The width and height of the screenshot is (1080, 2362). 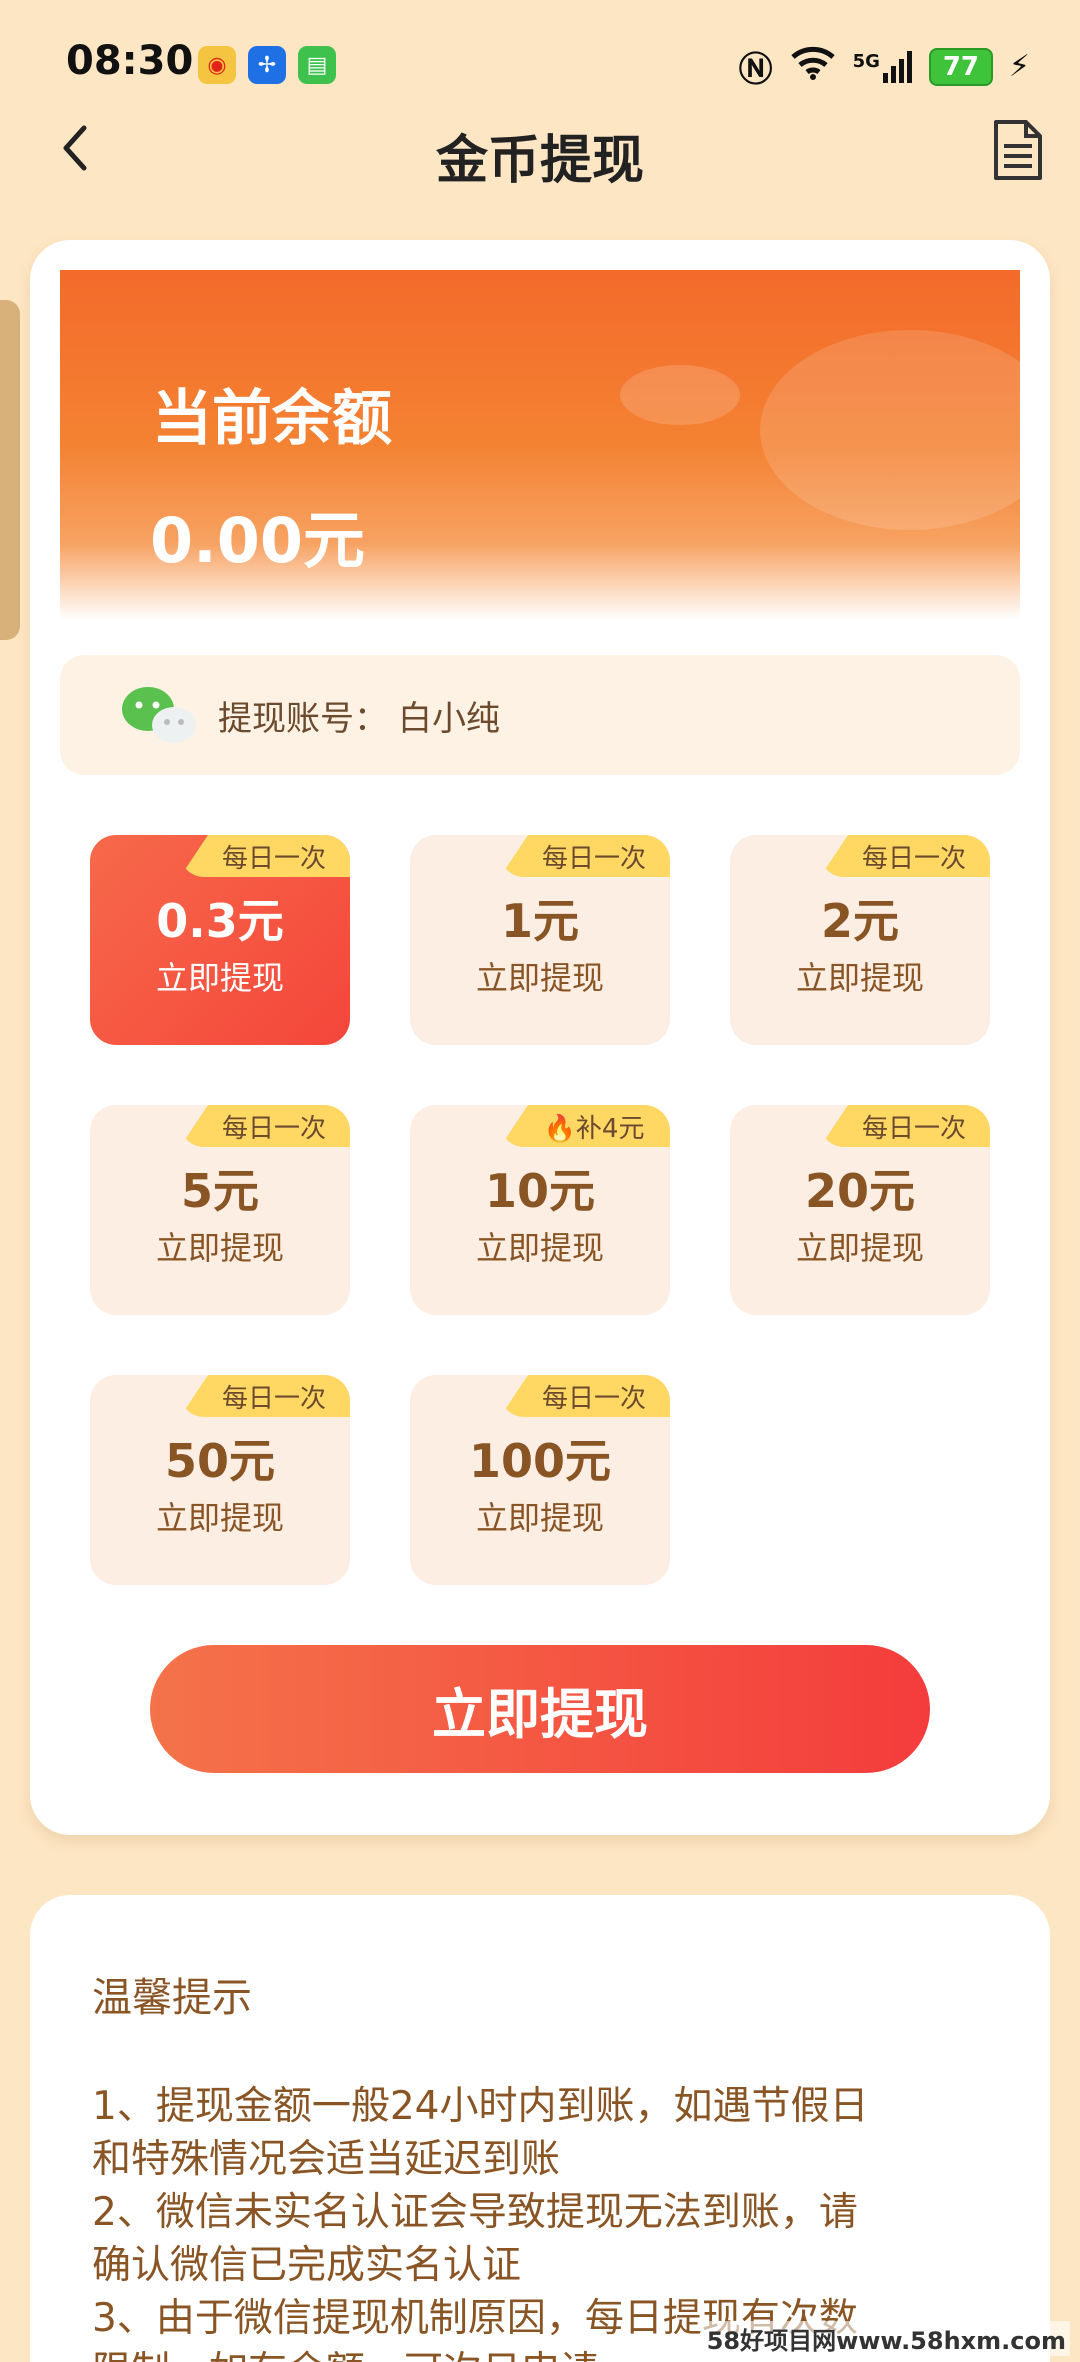 I want to click on charging-icon: ⚡, so click(x=1019, y=66).